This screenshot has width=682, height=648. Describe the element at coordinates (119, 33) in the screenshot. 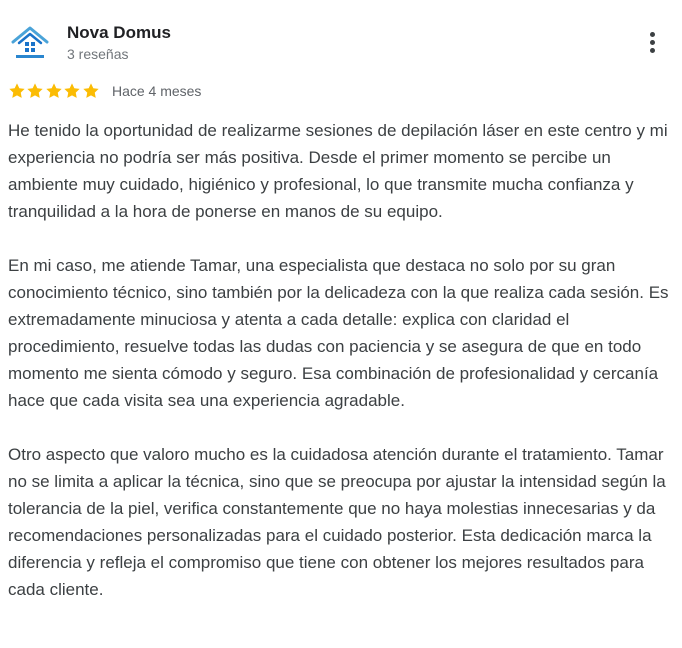

I see `author-name: Nova Domus` at that location.